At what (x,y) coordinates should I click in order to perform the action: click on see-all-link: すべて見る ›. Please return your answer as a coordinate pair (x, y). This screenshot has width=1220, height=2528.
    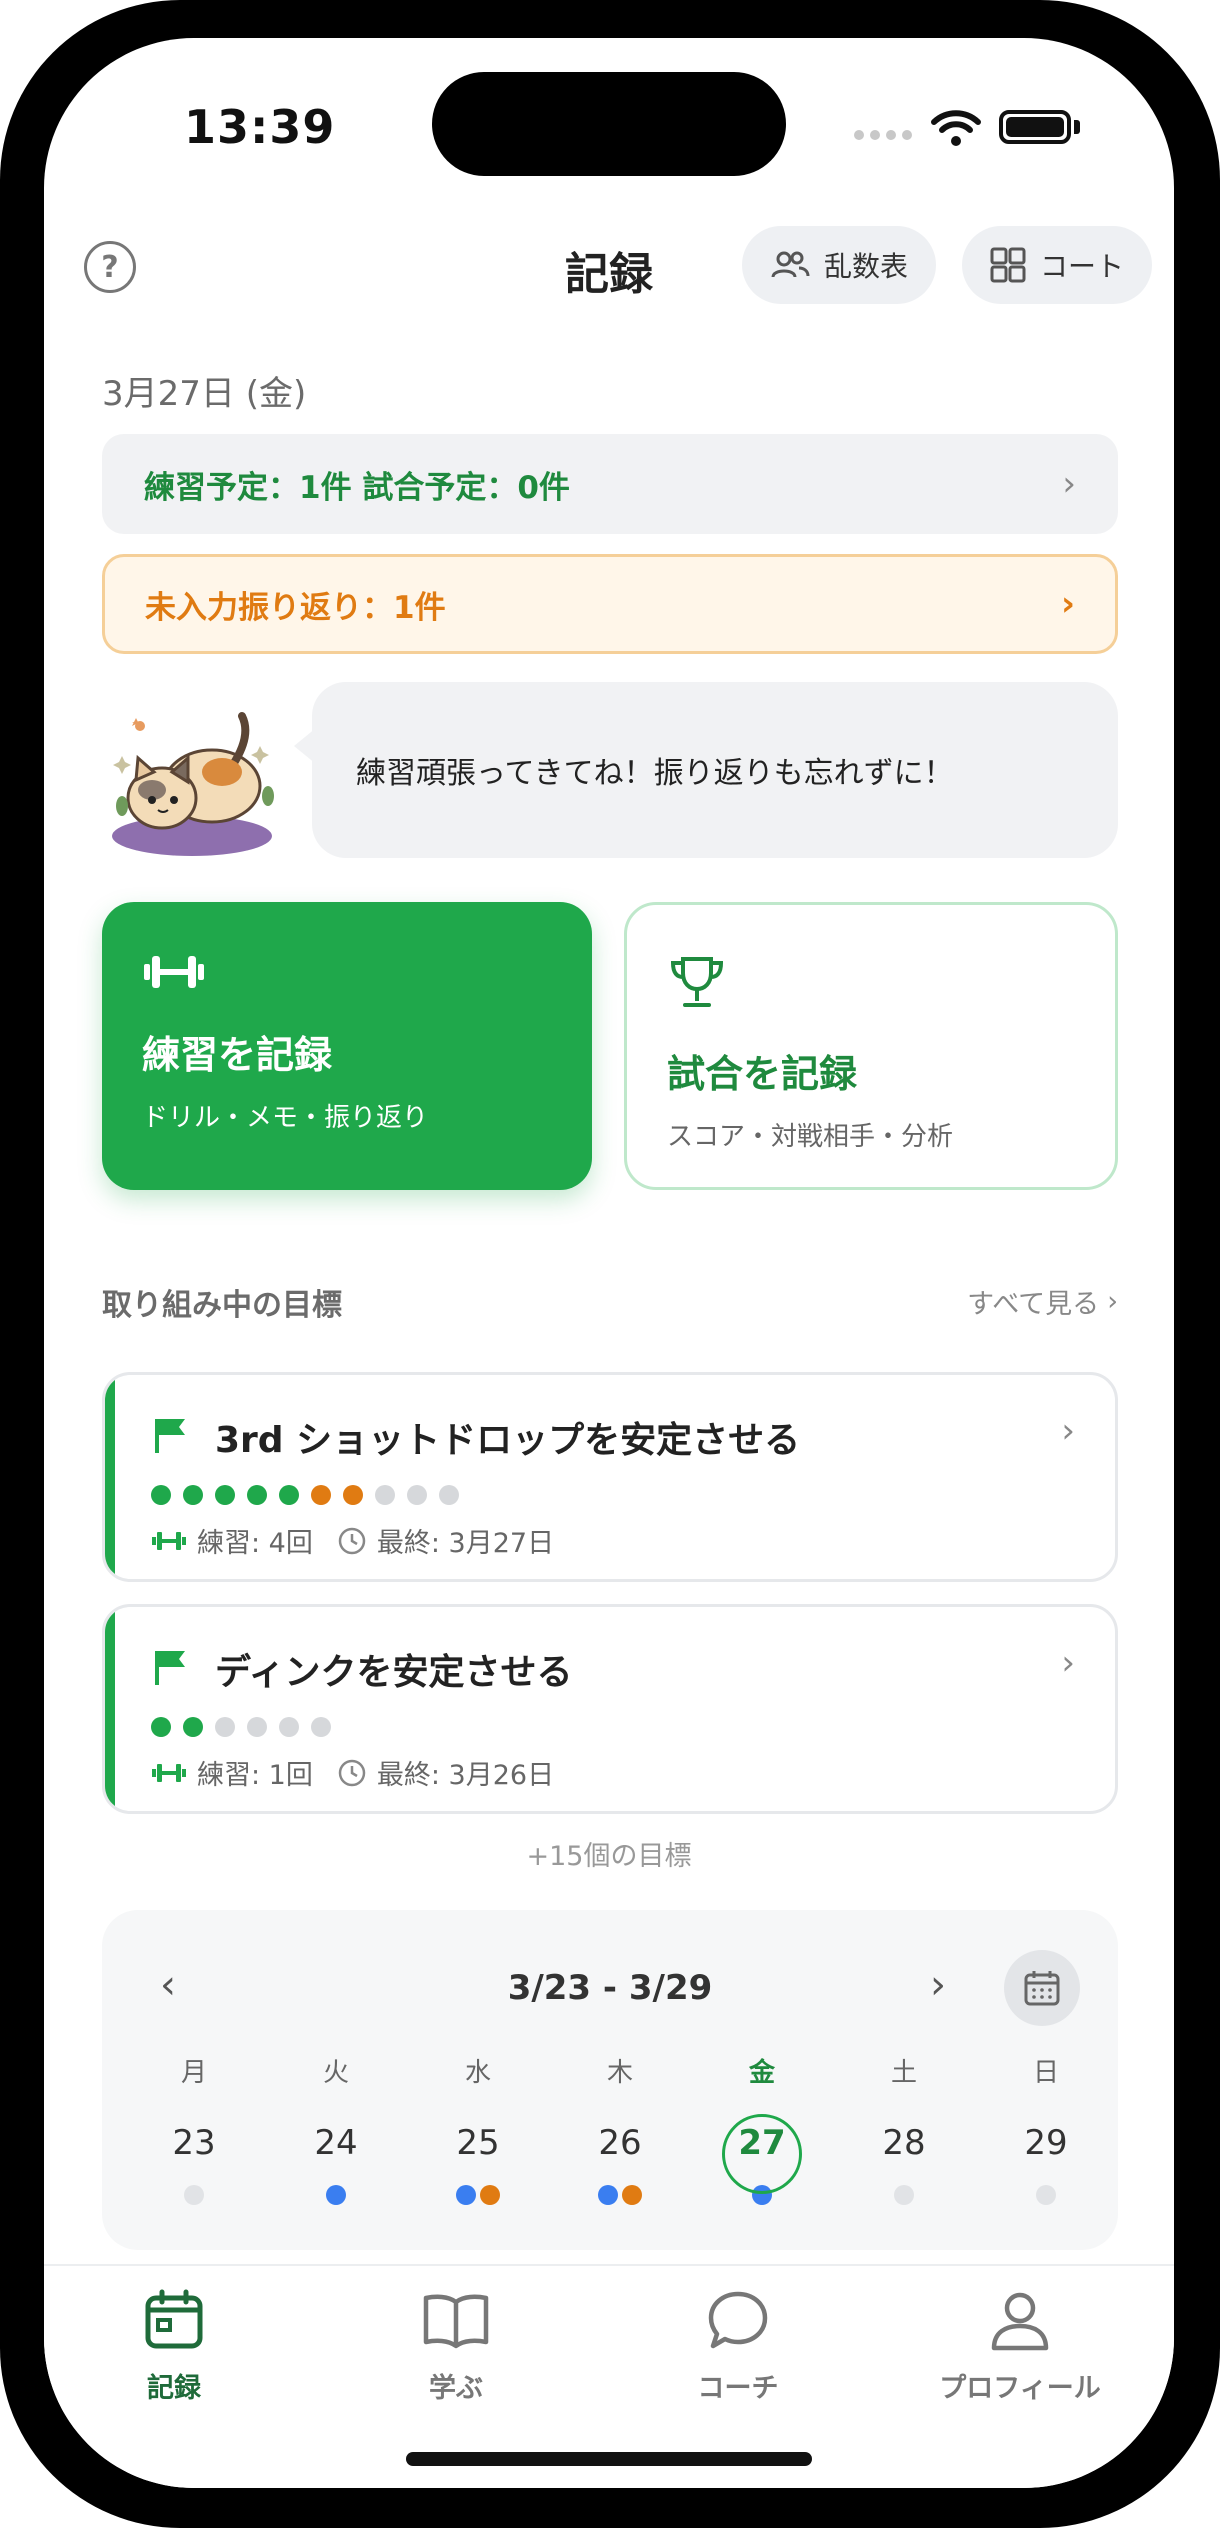
    Looking at the image, I should click on (1042, 1301).